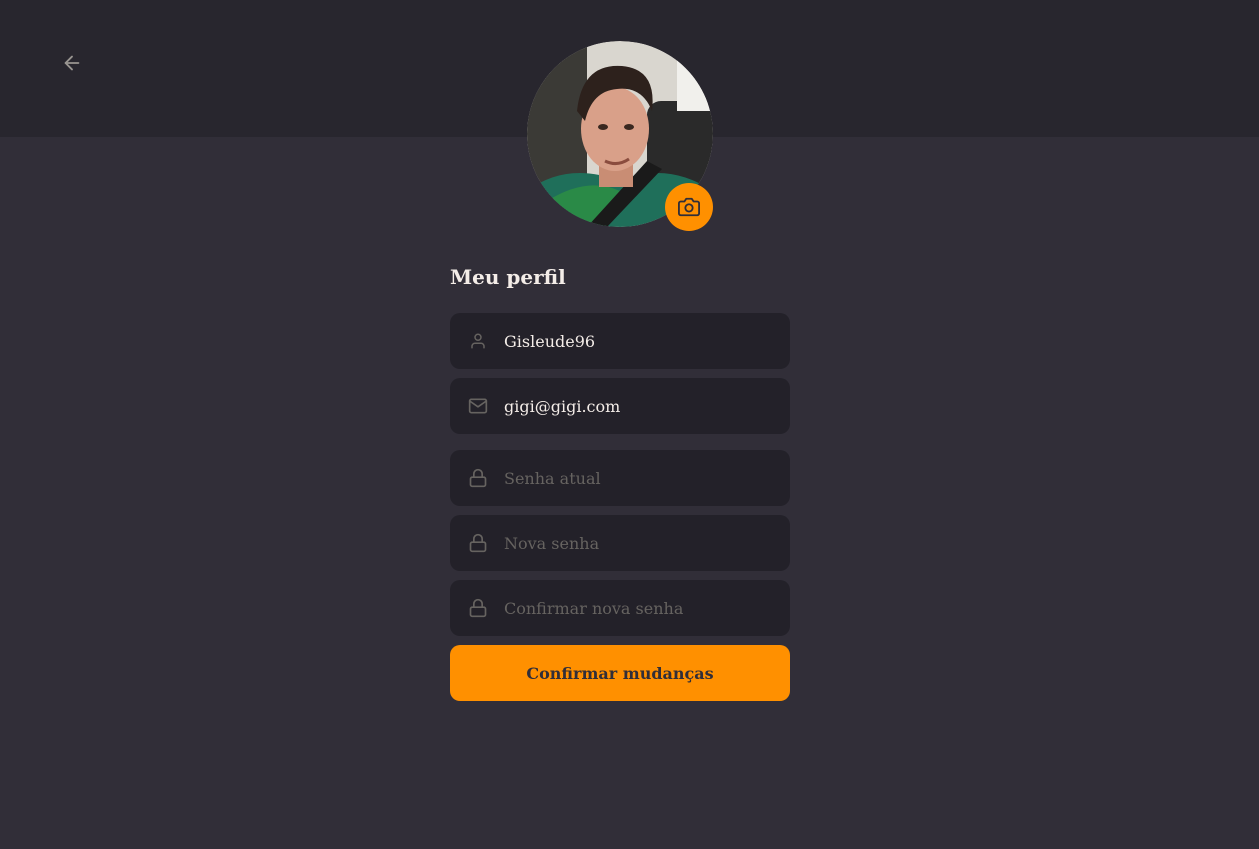  What do you see at coordinates (647, 543) in the screenshot?
I see `new-password-input` at bounding box center [647, 543].